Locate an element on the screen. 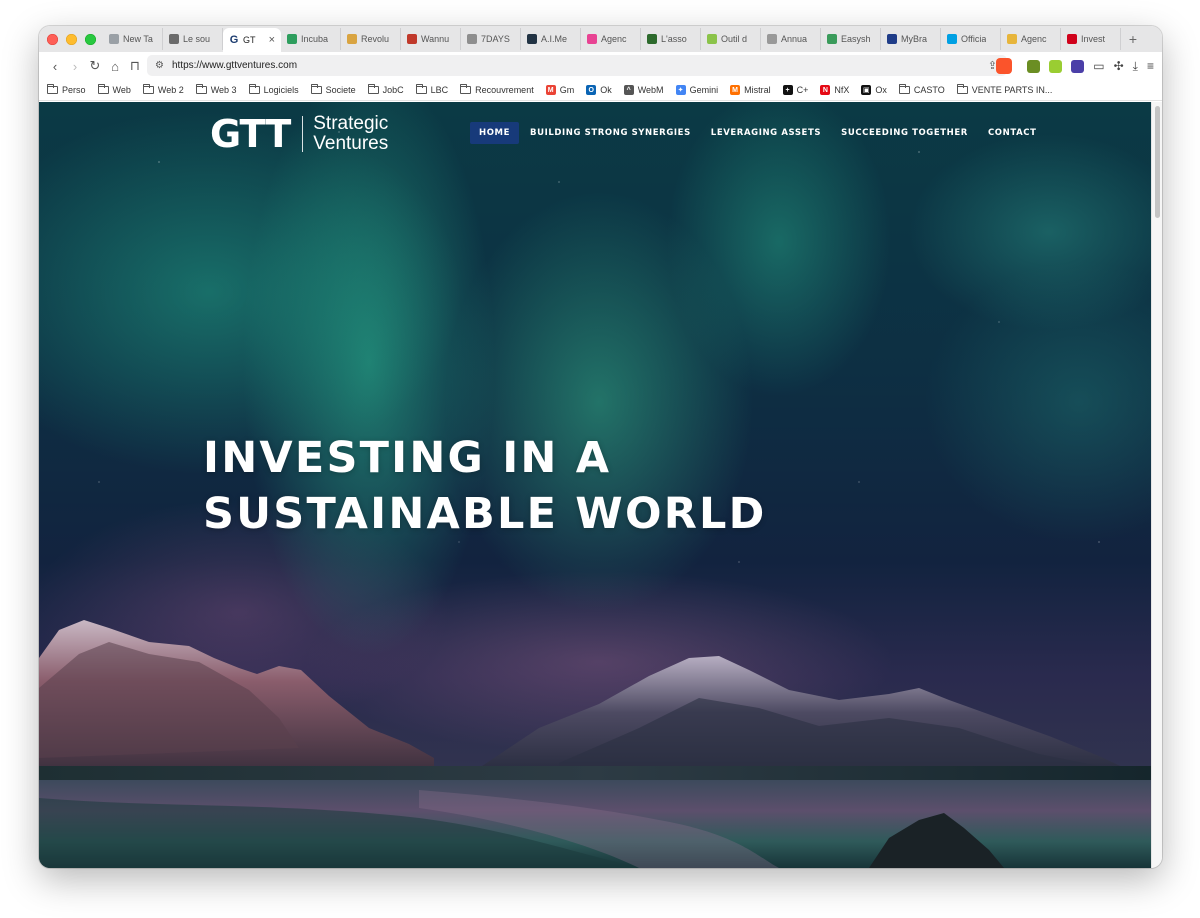 This screenshot has height=918, width=1200. bookmark-item: Web 3 is located at coordinates (216, 89).